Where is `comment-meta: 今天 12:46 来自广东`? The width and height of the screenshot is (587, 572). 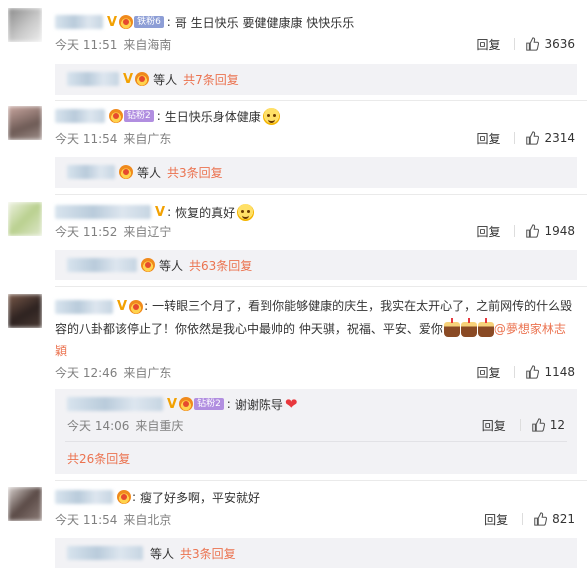 comment-meta: 今天 12:46 来自广东 is located at coordinates (113, 372).